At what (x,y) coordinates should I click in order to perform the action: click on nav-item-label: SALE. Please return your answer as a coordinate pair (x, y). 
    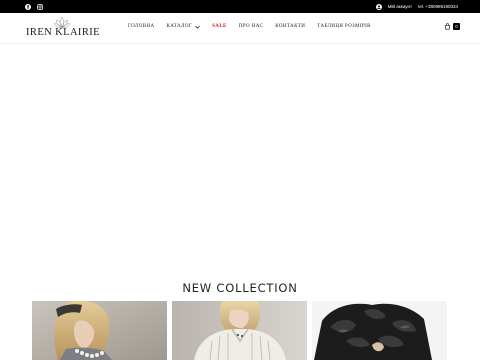
    Looking at the image, I should click on (219, 26).